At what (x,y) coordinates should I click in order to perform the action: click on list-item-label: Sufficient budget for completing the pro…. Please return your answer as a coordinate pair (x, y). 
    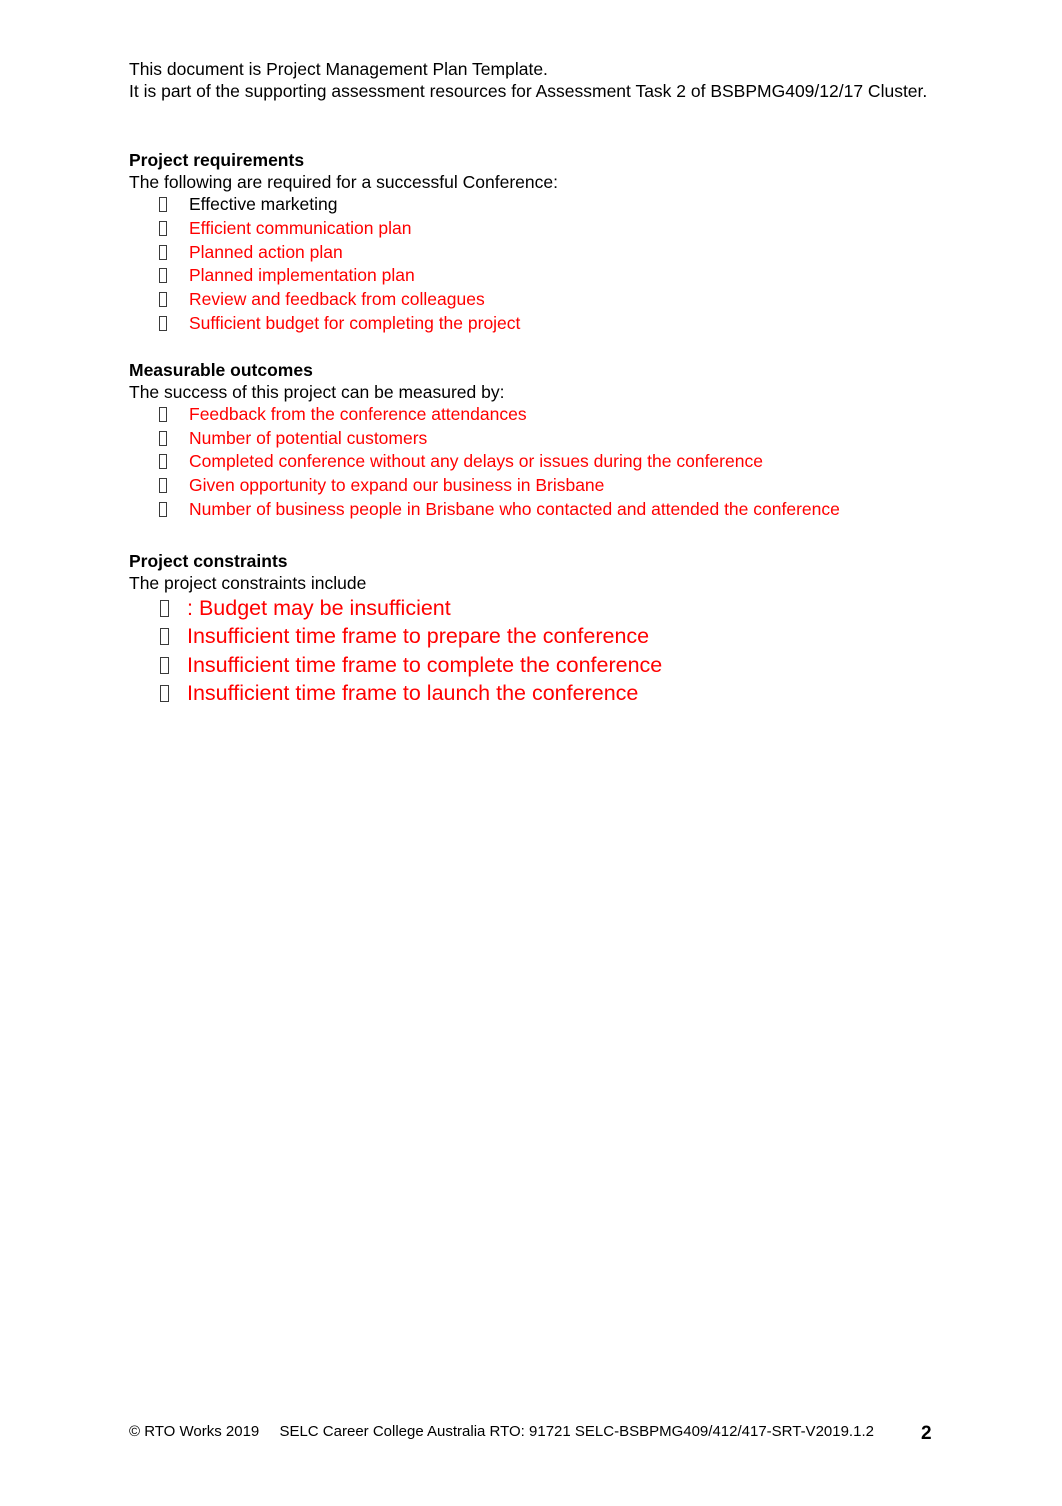
    Looking at the image, I should click on (355, 322).